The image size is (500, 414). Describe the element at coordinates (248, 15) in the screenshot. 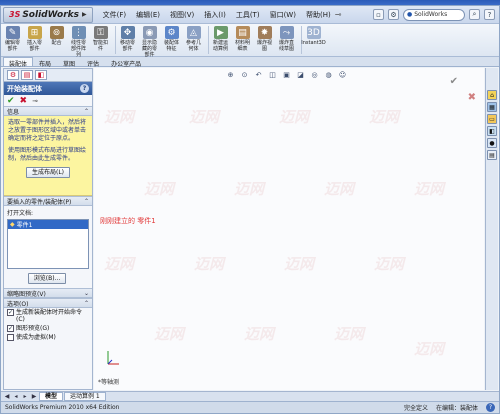

I see `menu-tools: 工具(T)` at that location.